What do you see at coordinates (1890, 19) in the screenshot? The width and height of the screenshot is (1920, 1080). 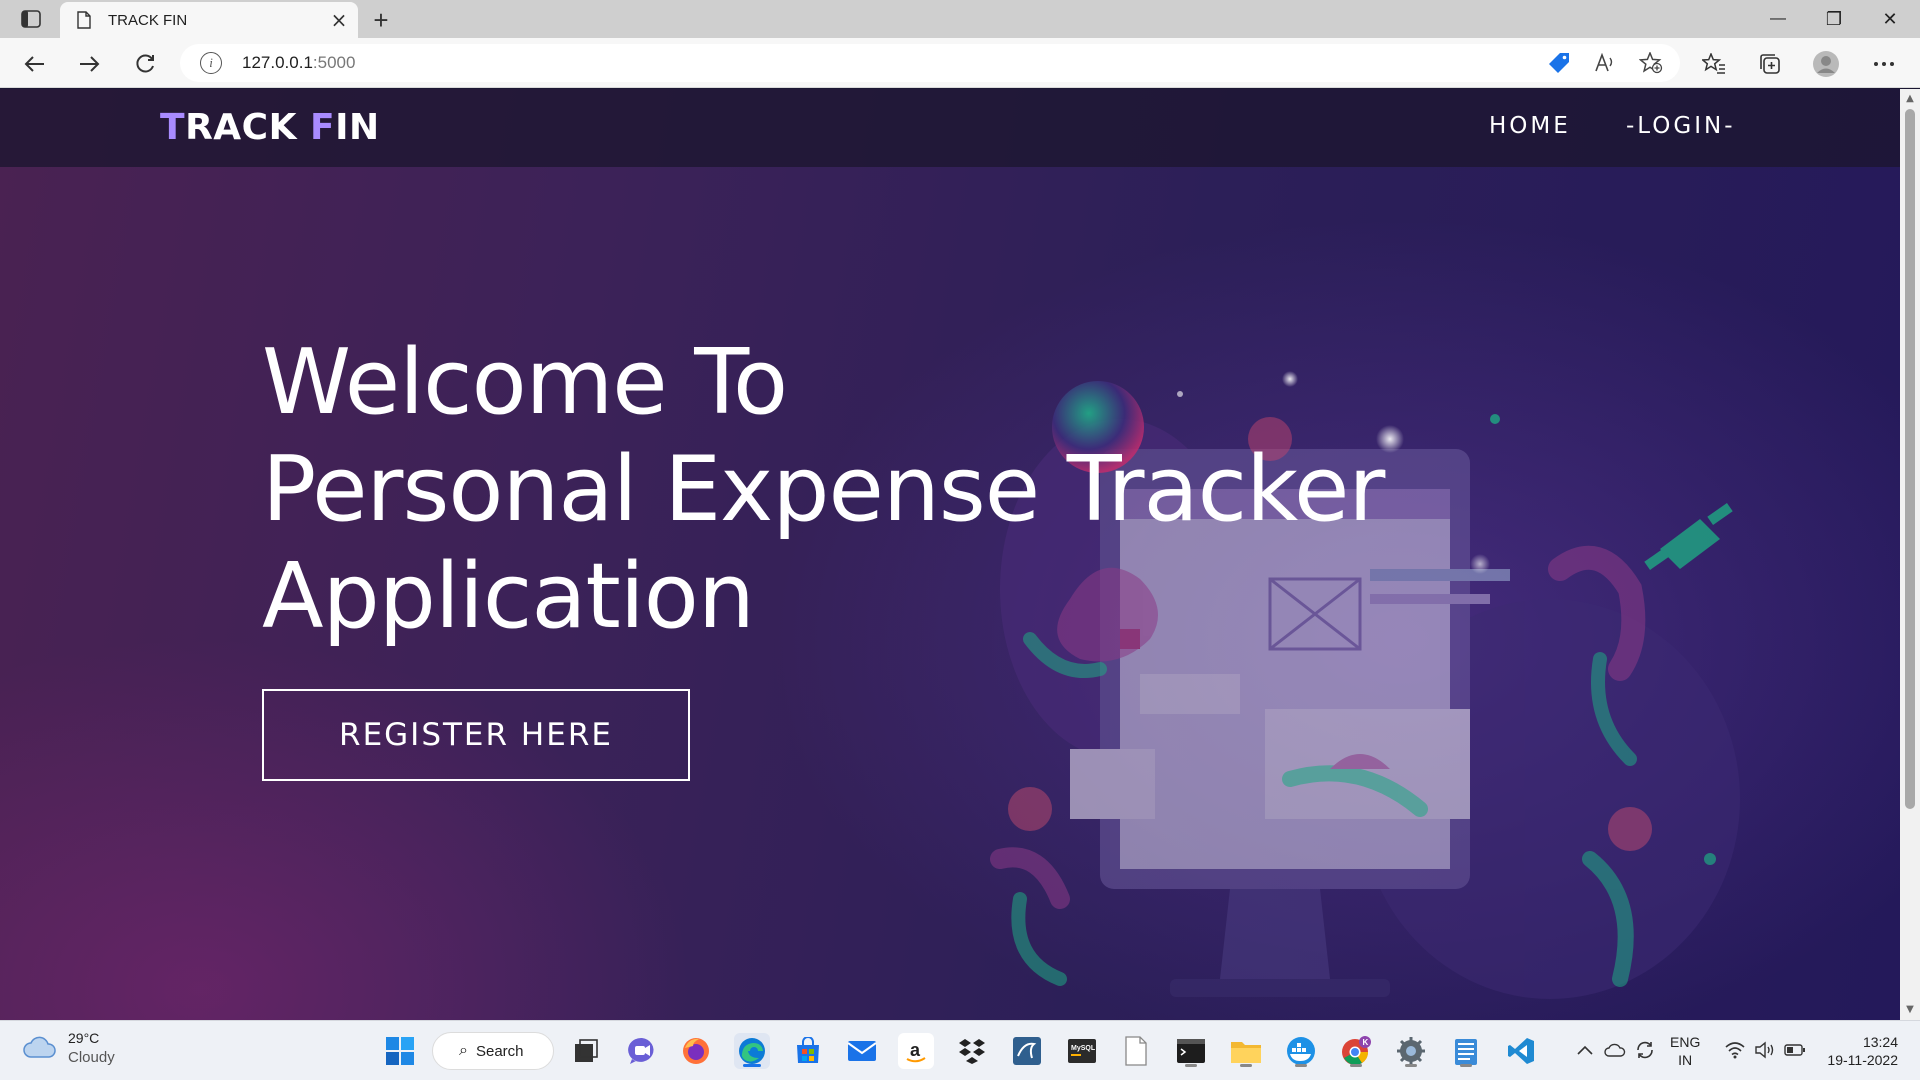 I see `close-window-button: ✕` at bounding box center [1890, 19].